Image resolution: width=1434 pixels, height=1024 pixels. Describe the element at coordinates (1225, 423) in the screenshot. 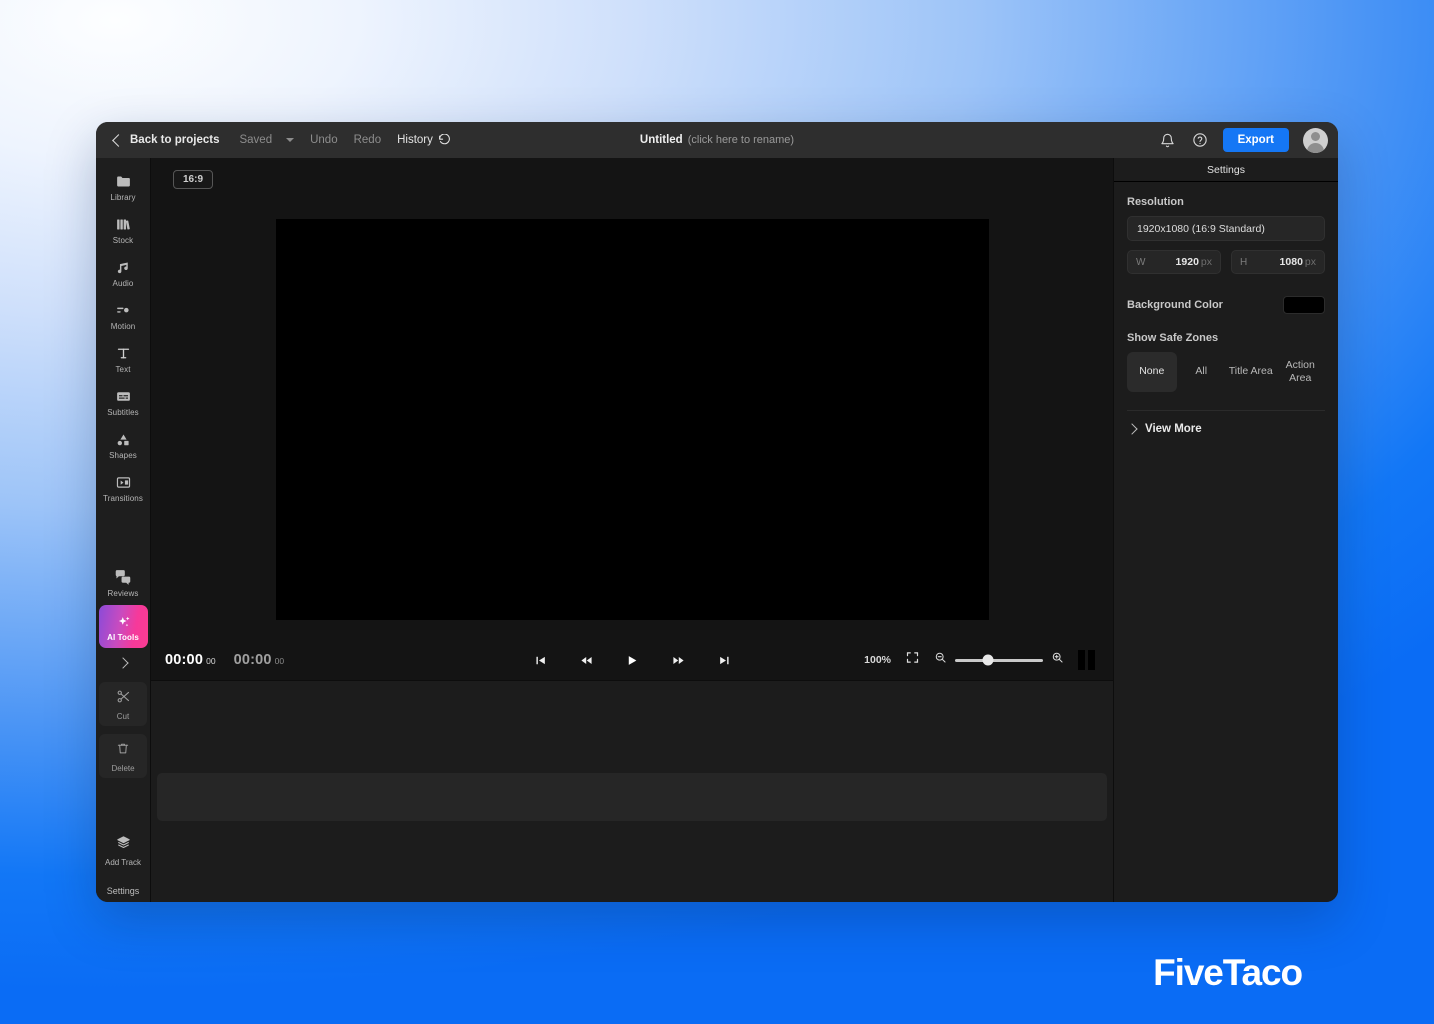

I see `view-more-button: View More` at that location.